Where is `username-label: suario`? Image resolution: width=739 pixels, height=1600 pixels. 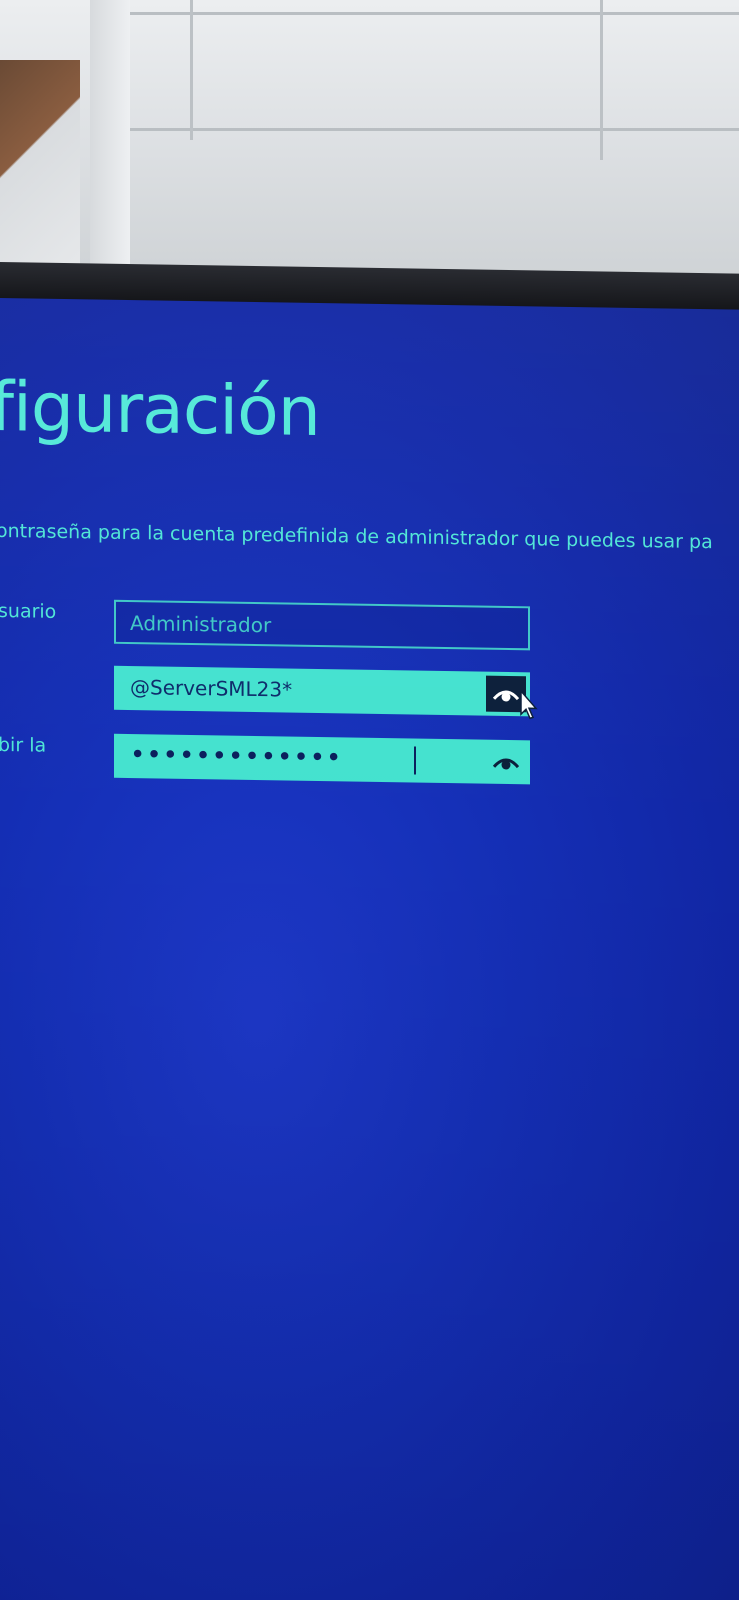
username-label: suario is located at coordinates (28, 611).